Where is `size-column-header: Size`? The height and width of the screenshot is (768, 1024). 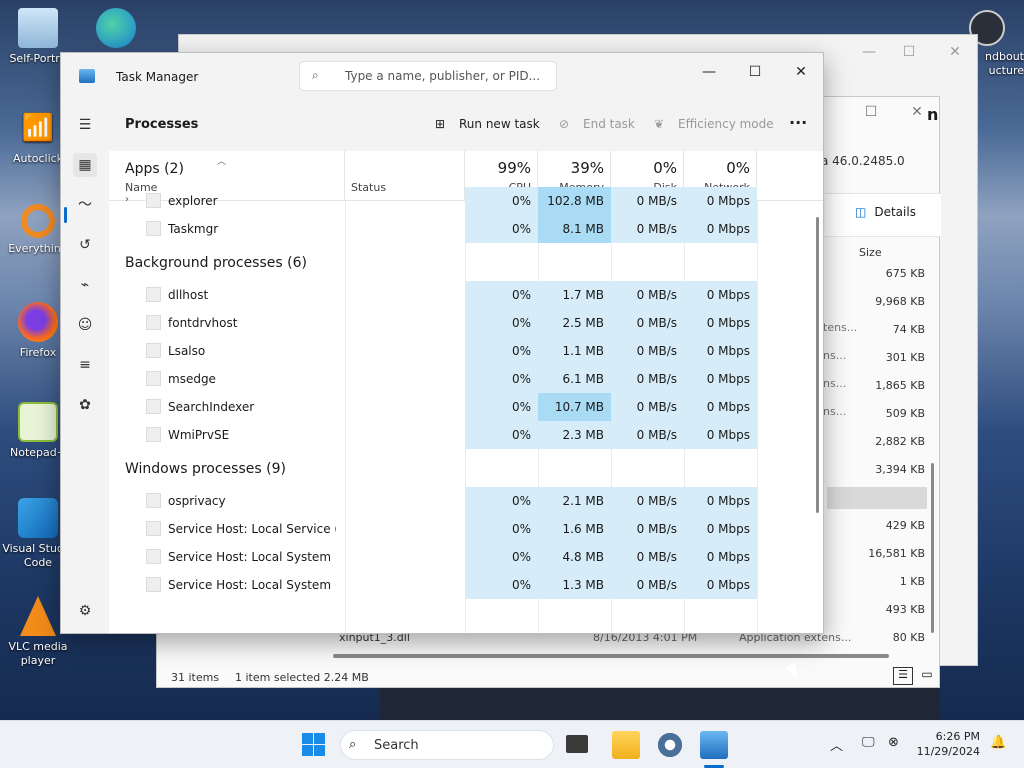
size-column-header: Size is located at coordinates (870, 252).